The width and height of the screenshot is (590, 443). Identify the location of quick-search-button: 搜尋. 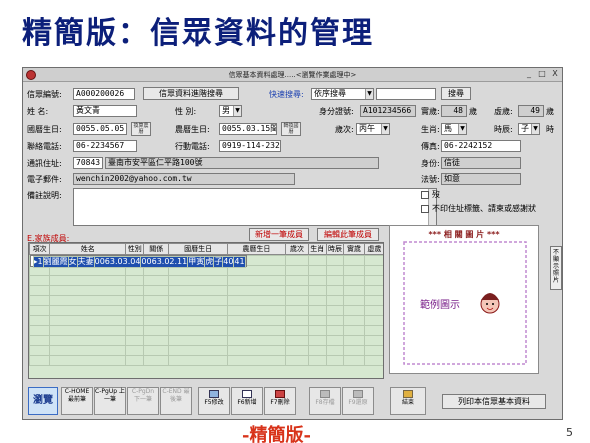
(456, 93).